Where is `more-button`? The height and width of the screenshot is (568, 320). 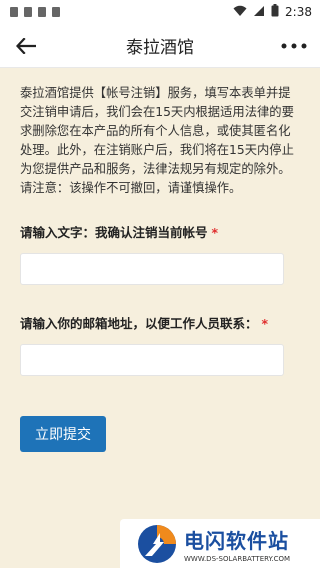
more-button is located at coordinates (294, 46).